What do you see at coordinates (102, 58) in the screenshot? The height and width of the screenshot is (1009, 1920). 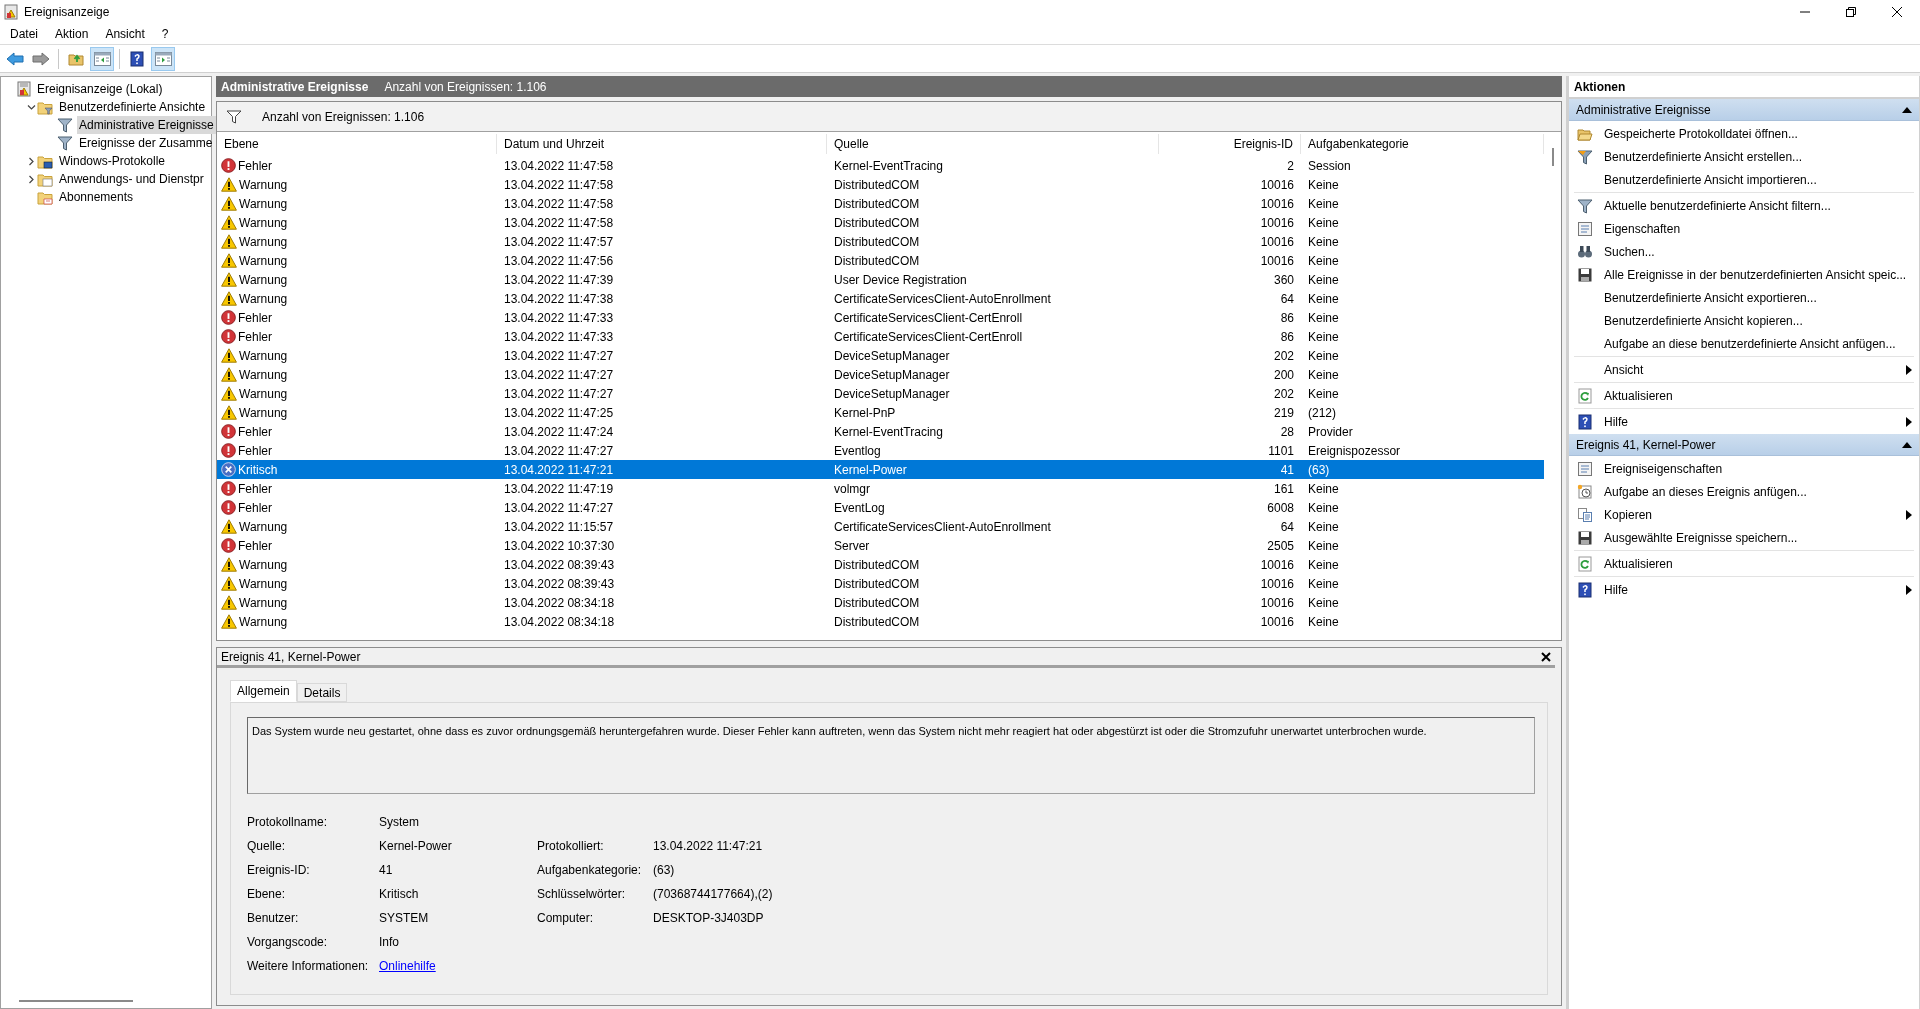 I see `console-tree-toggle-icon` at bounding box center [102, 58].